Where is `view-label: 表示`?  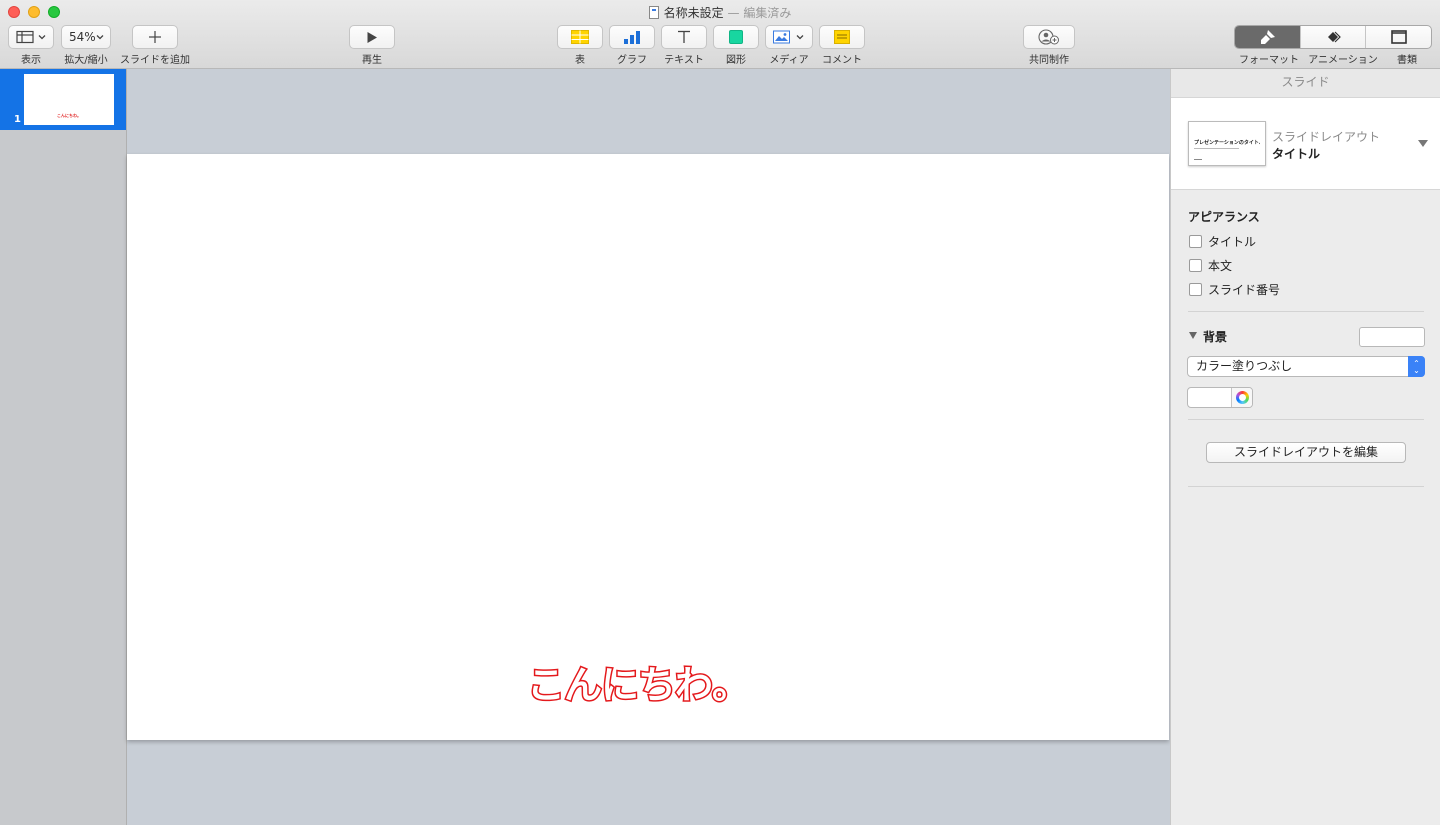 view-label: 表示 is located at coordinates (31, 60).